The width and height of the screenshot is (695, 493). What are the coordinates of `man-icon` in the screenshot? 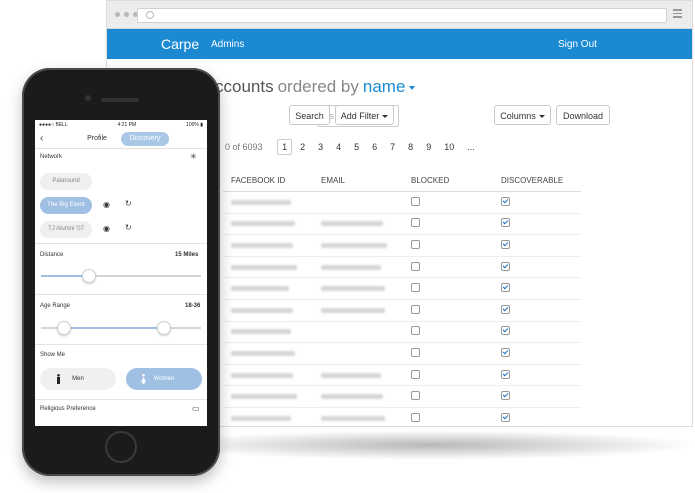 It's located at (58, 379).